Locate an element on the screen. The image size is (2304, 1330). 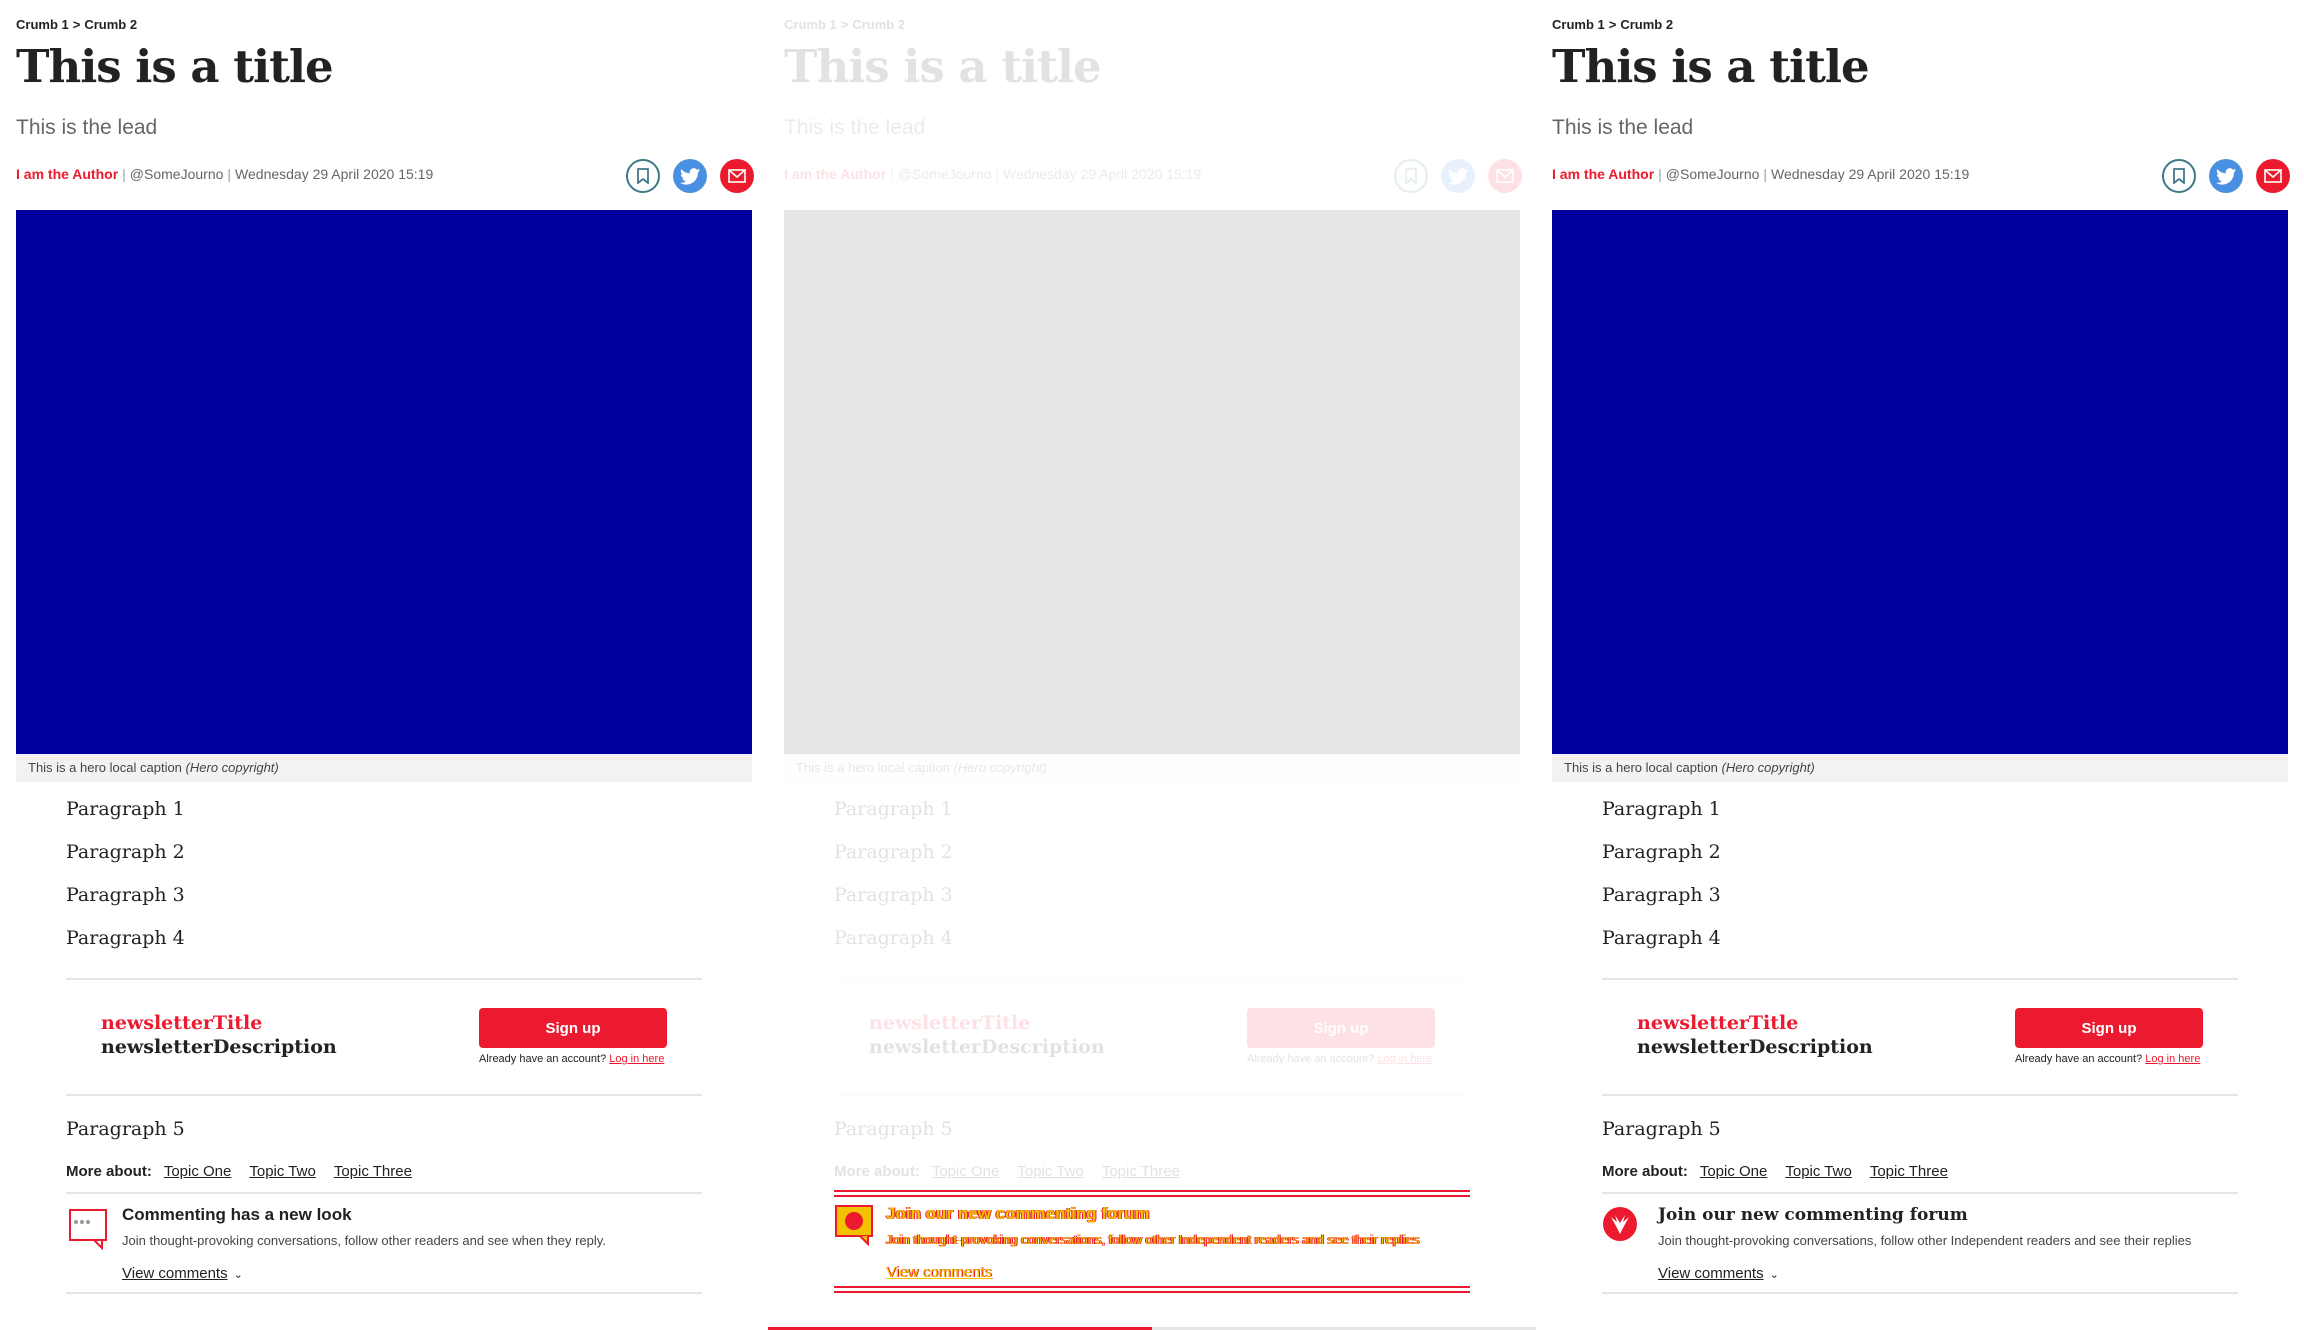
email-icon is located at coordinates (2273, 176).